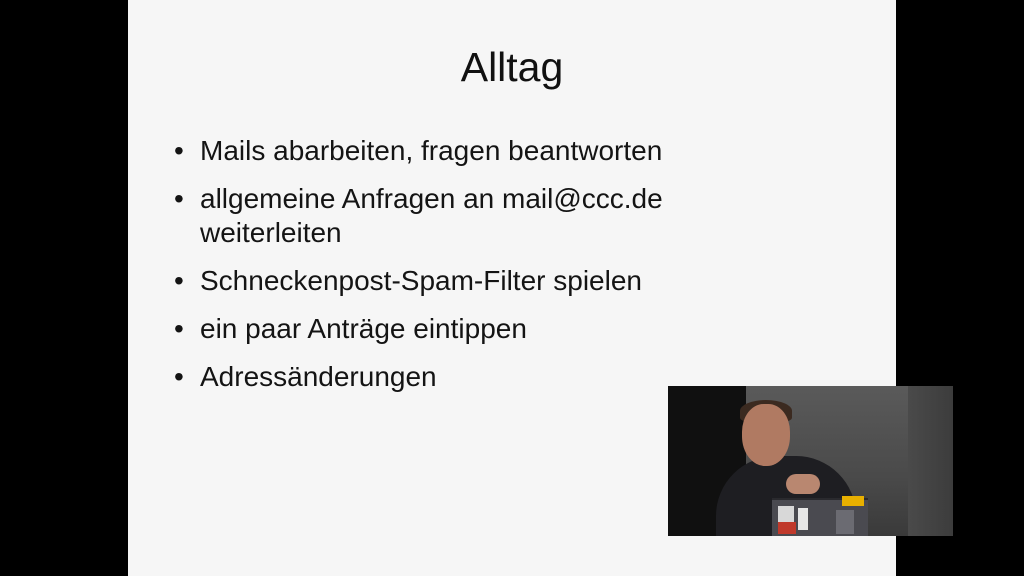 Image resolution: width=1024 pixels, height=576 pixels. Describe the element at coordinates (810, 461) in the screenshot. I see `speaker-camera-inset` at that location.